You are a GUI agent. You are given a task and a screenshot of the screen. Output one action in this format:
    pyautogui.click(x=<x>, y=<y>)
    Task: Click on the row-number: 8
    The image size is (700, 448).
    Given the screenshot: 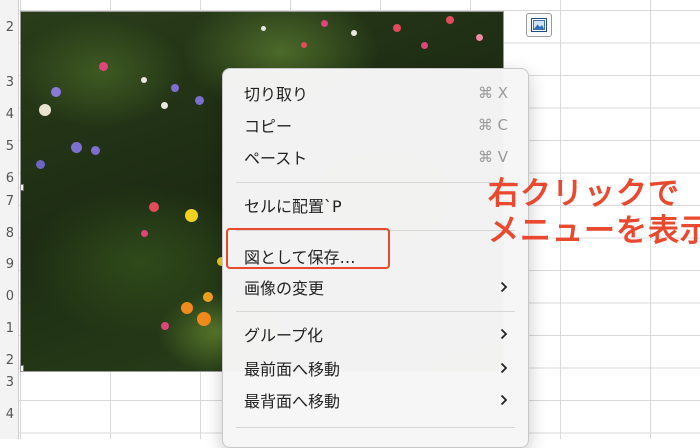 What is the action you would take?
    pyautogui.click(x=7, y=234)
    